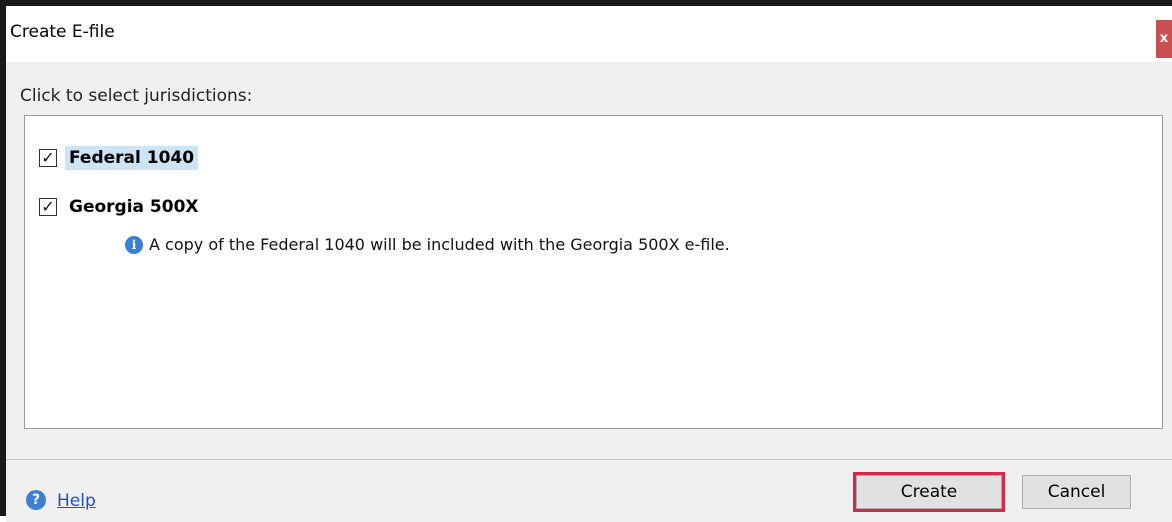 Image resolution: width=1172 pixels, height=522 pixels. What do you see at coordinates (62, 32) in the screenshot?
I see `dialog-title: Create E-file` at bounding box center [62, 32].